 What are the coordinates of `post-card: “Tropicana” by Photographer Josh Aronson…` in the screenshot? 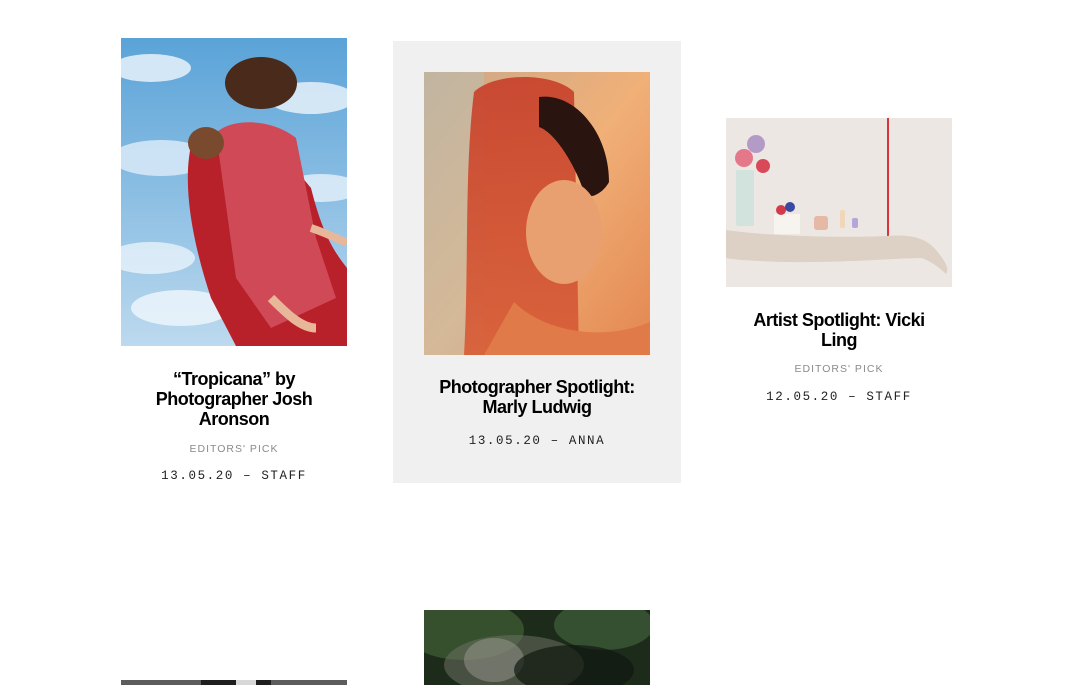 It's located at (234, 263).